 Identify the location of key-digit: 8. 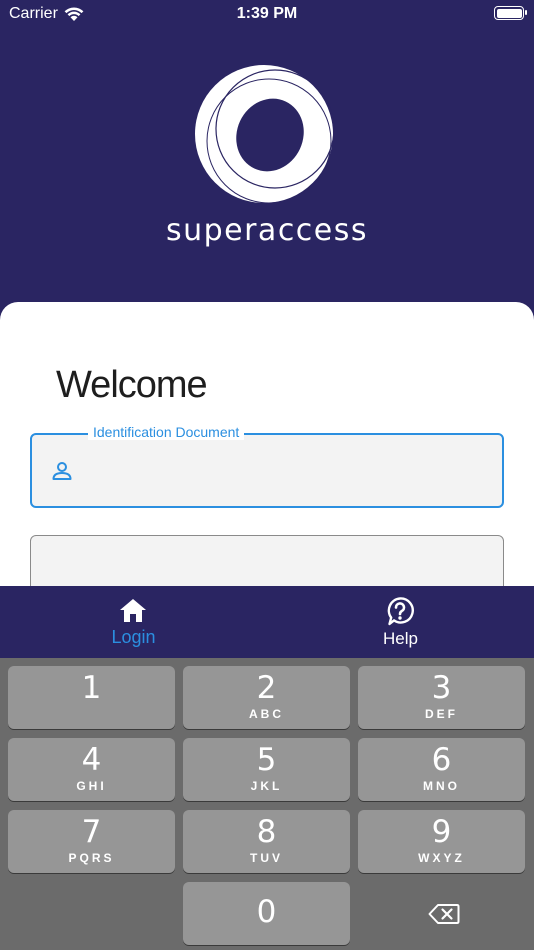
(266, 832).